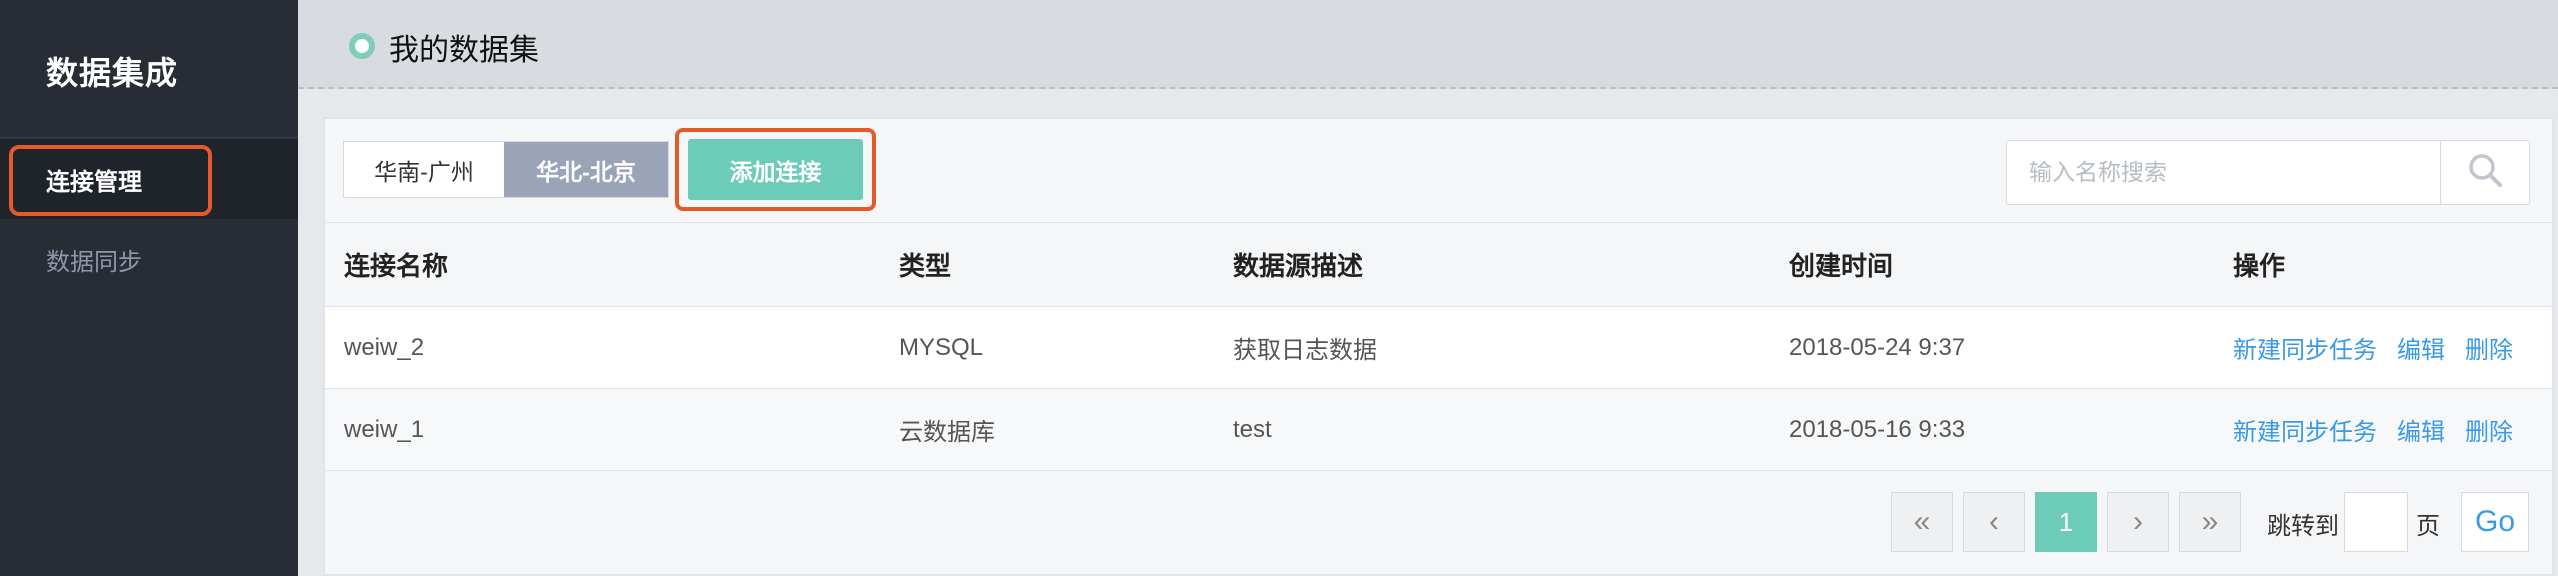 The image size is (2558, 576). Describe the element at coordinates (925, 266) in the screenshot. I see `column-header-type: 类型` at that location.